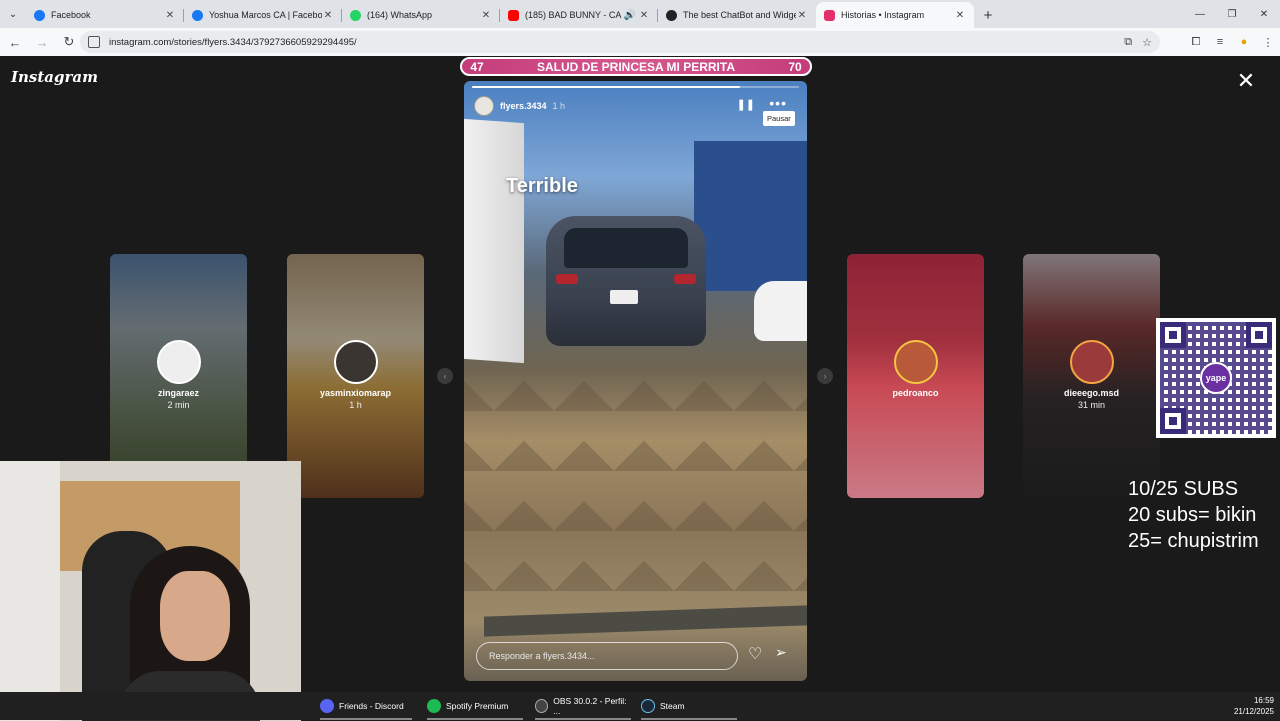 The width and height of the screenshot is (1280, 721). What do you see at coordinates (1246, 82) in the screenshot?
I see `close-stories-icon: ✕` at bounding box center [1246, 82].